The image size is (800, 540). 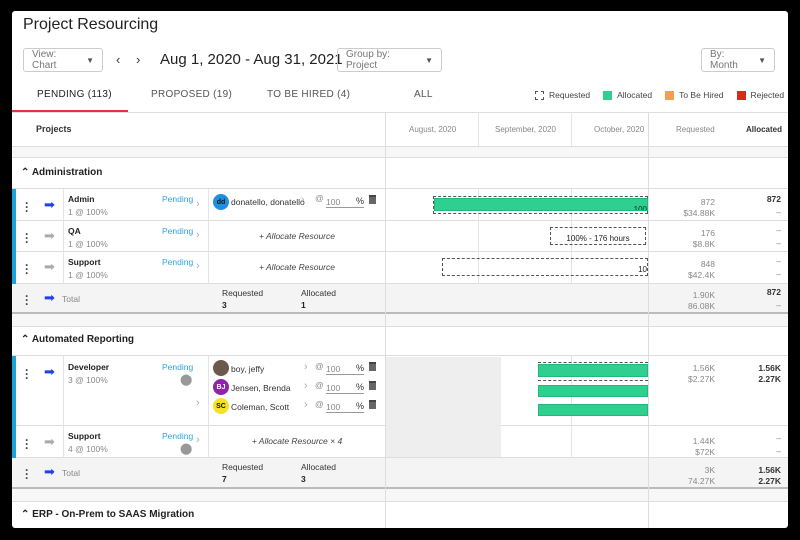 What do you see at coordinates (318, 467) in the screenshot?
I see `allocated-label: Allocated` at bounding box center [318, 467].